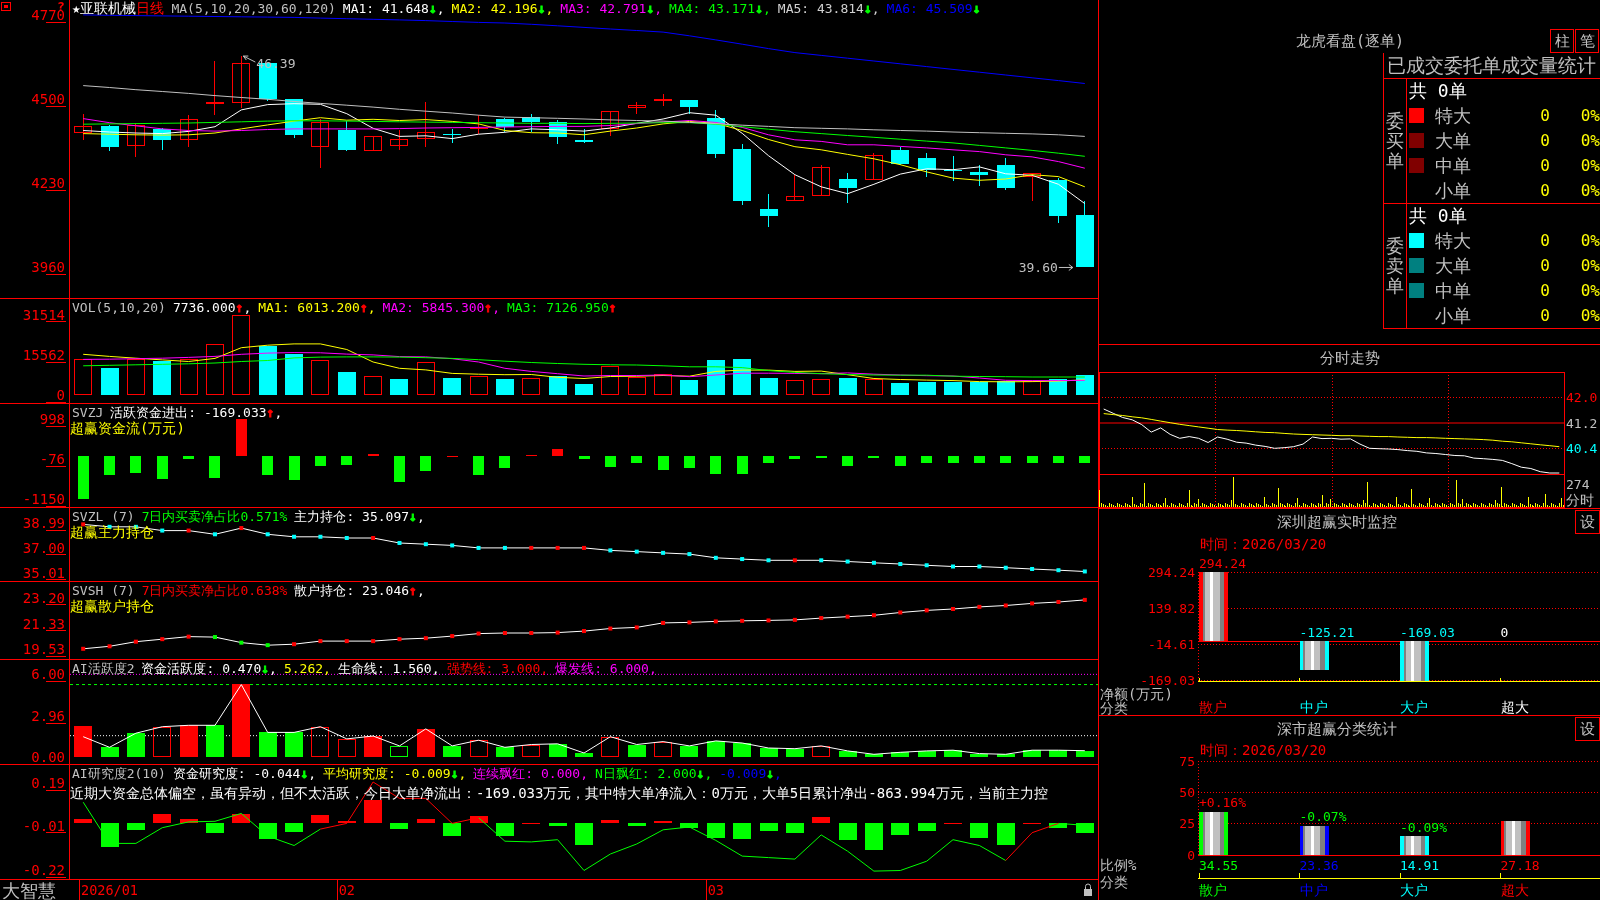 The image size is (1600, 900). What do you see at coordinates (603, 8) in the screenshot?
I see `legend-value: MA3: 42.791` at bounding box center [603, 8].